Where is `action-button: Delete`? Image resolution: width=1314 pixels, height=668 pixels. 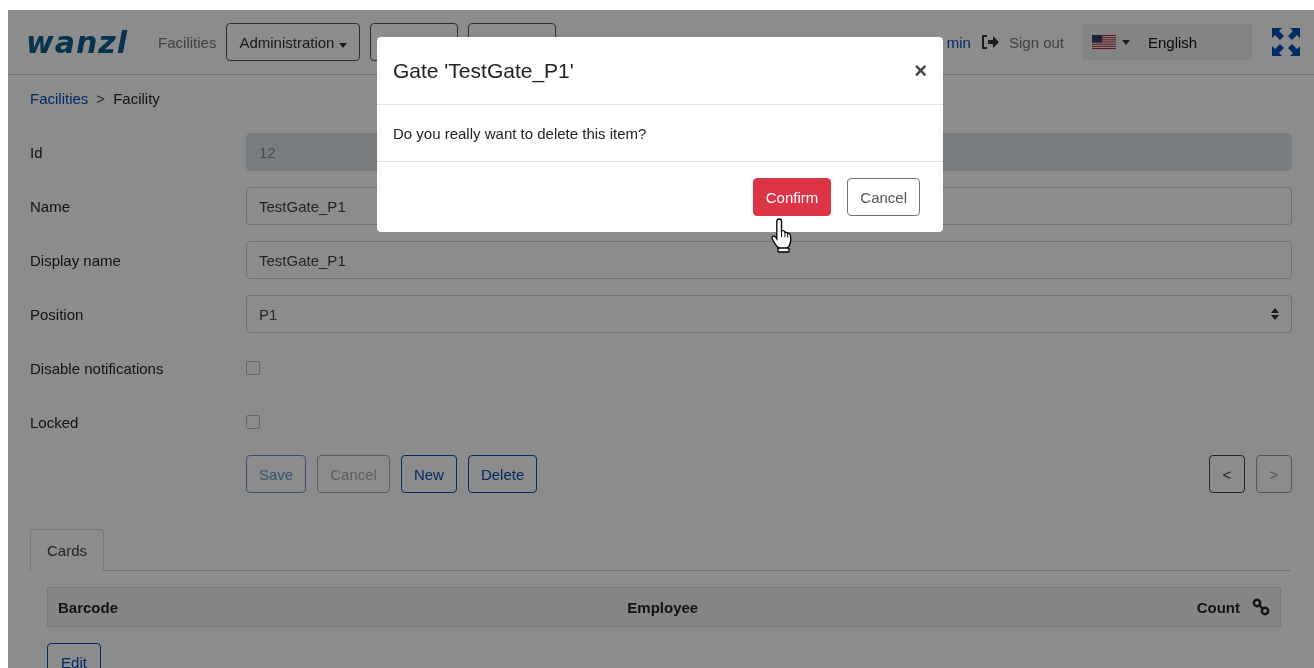 action-button: Delete is located at coordinates (502, 474).